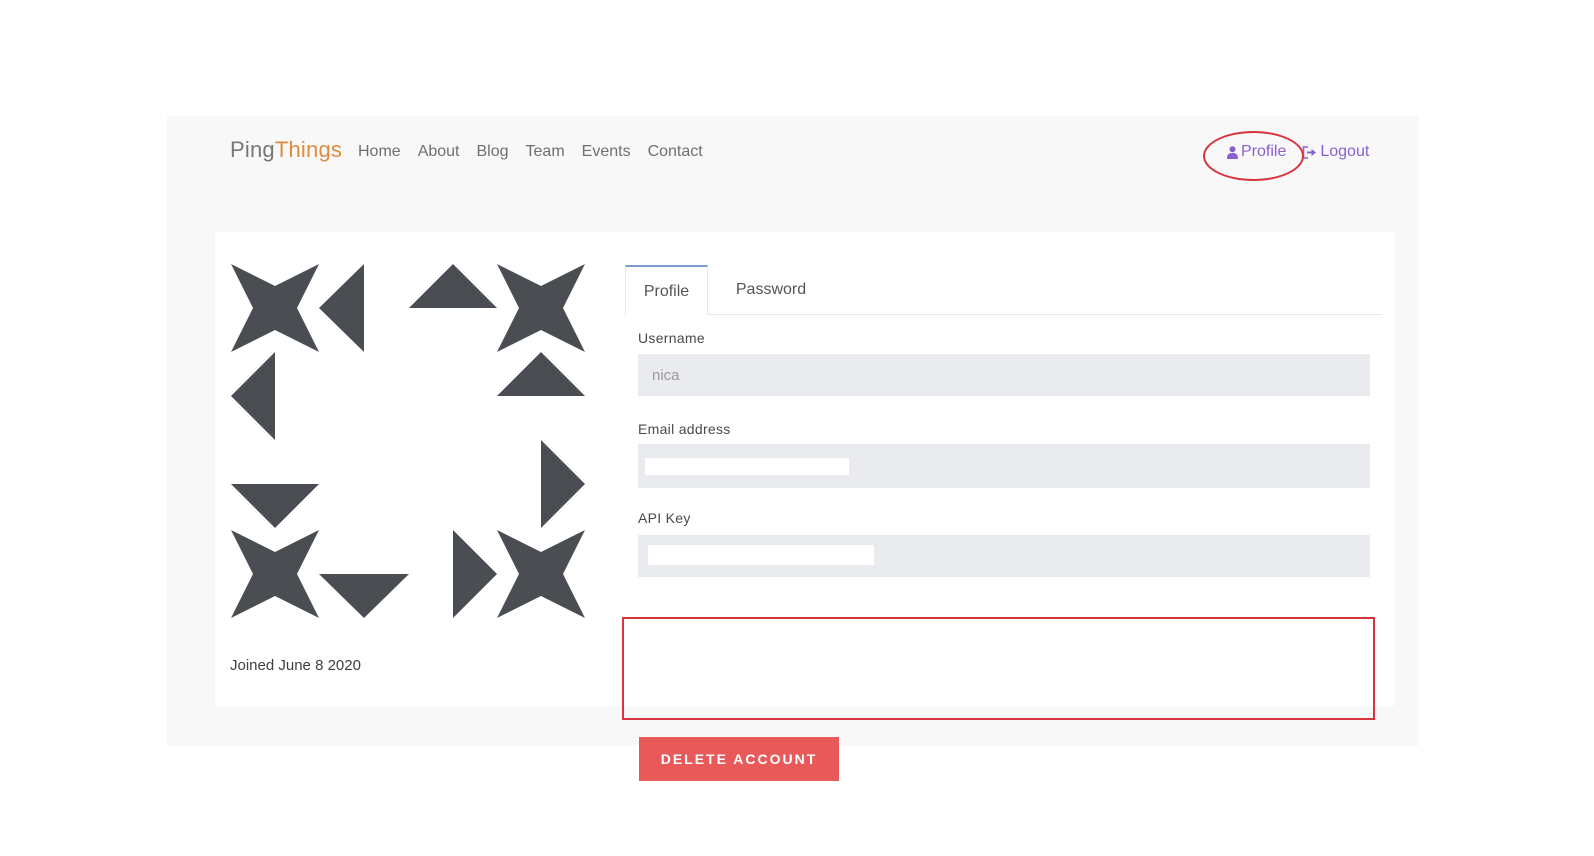  Describe the element at coordinates (1004, 375) in the screenshot. I see `username-field` at that location.